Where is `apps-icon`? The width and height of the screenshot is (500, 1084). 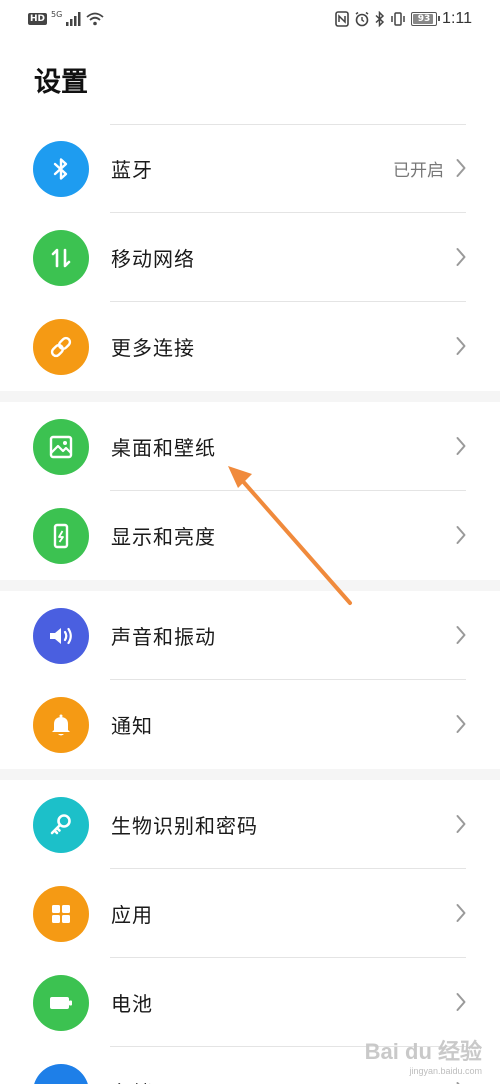 apps-icon is located at coordinates (61, 914).